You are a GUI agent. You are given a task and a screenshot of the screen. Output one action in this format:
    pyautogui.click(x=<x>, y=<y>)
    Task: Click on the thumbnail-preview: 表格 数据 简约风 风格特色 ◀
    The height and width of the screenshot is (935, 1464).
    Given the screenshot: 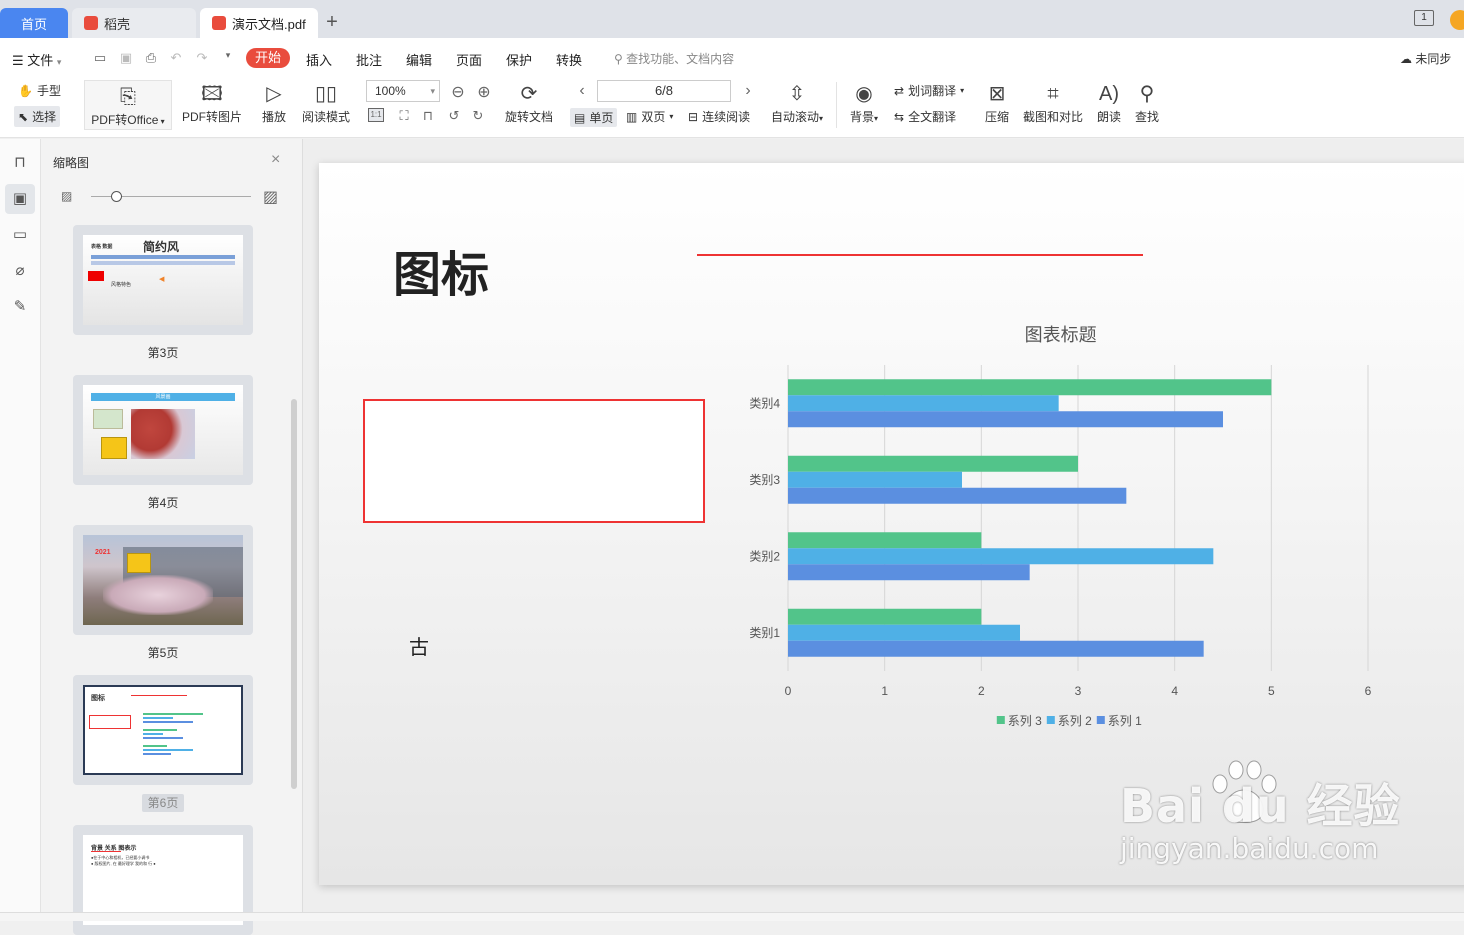 What is the action you would take?
    pyautogui.click(x=163, y=280)
    